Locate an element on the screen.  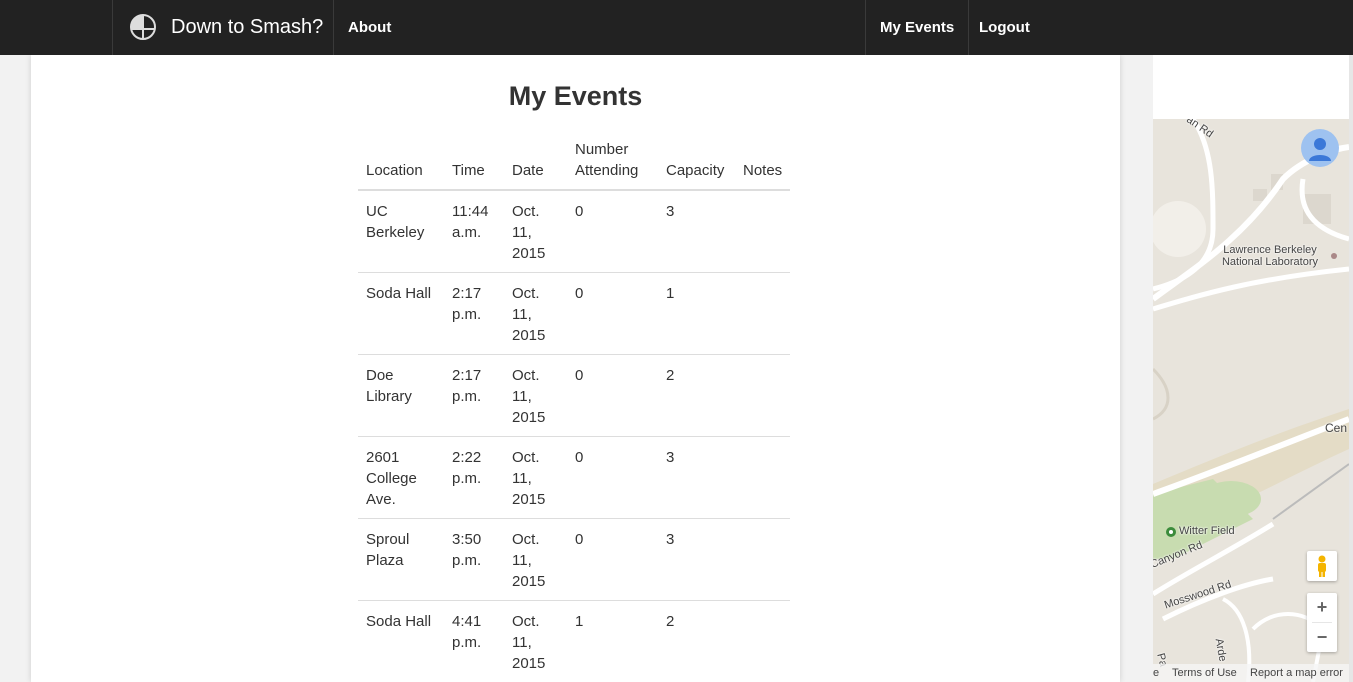
smash-ball-icon is located at coordinates (143, 27).